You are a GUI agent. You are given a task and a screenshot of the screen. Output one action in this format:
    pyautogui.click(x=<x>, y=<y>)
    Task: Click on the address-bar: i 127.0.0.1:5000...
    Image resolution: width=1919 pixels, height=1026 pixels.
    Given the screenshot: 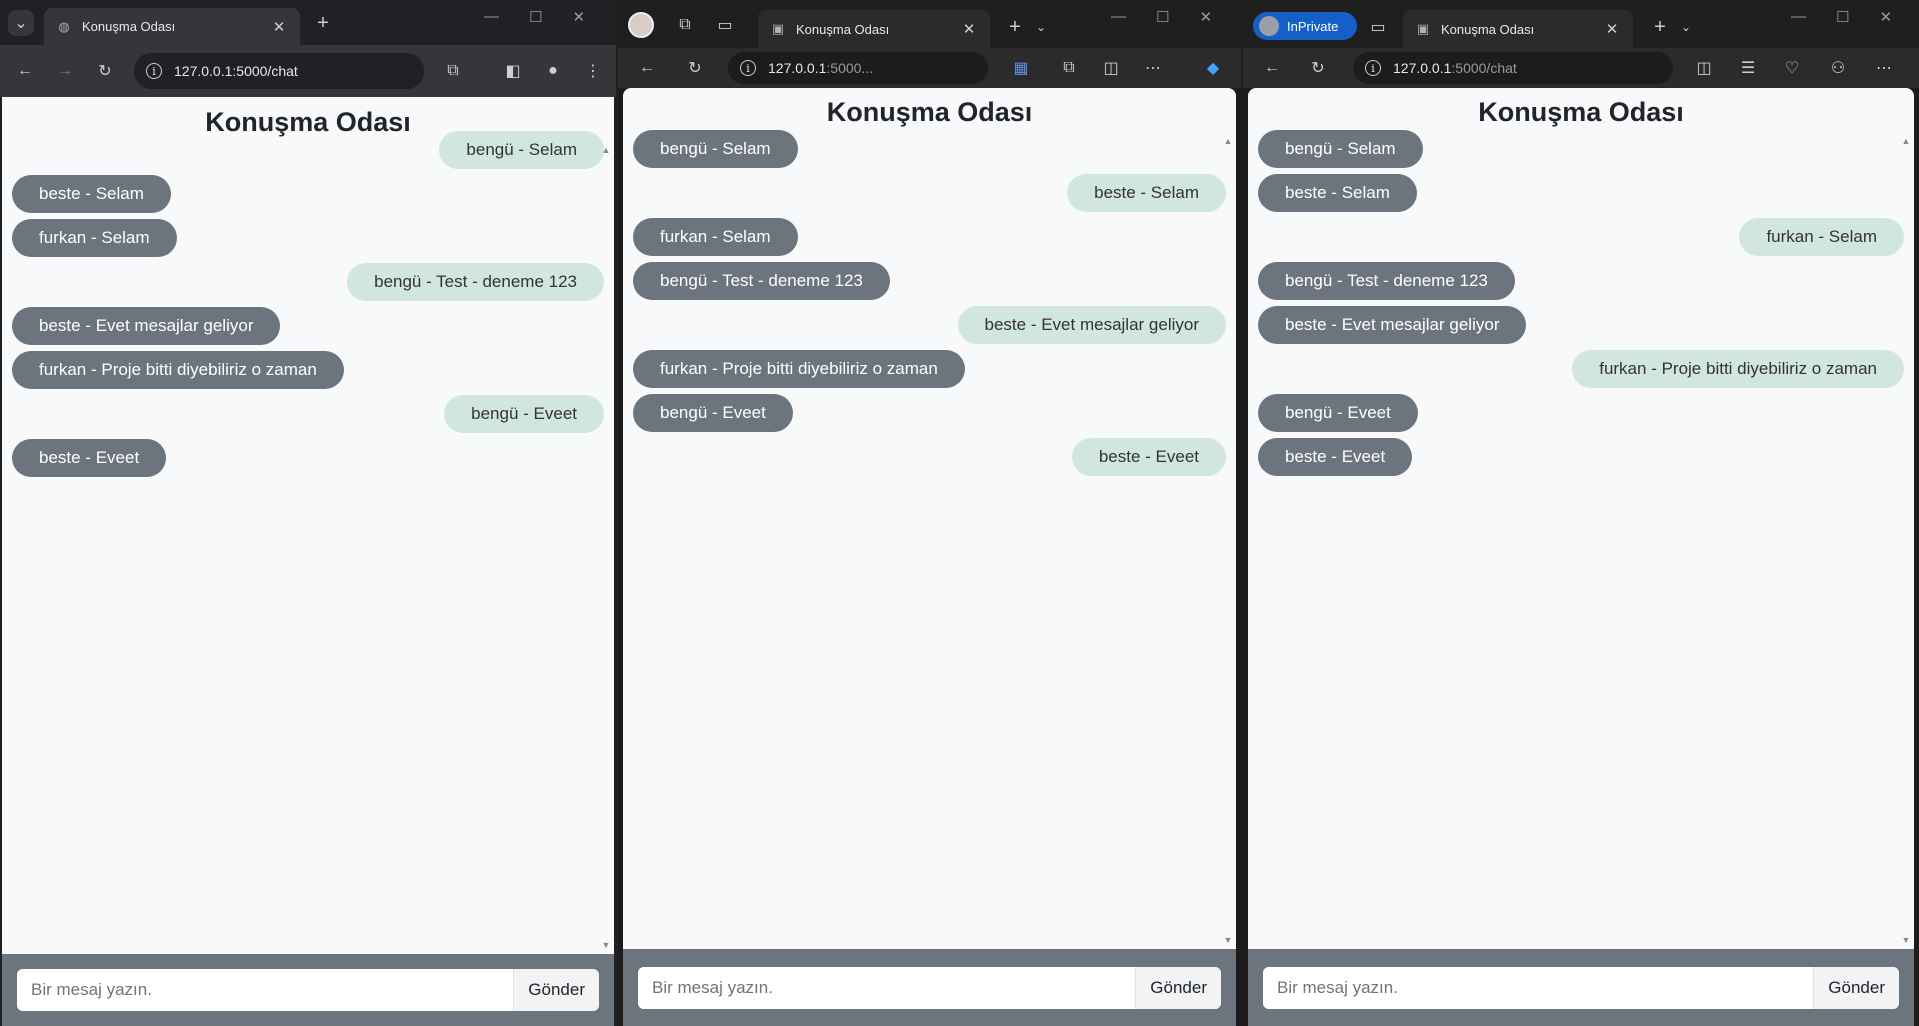 What is the action you would take?
    pyautogui.click(x=858, y=68)
    